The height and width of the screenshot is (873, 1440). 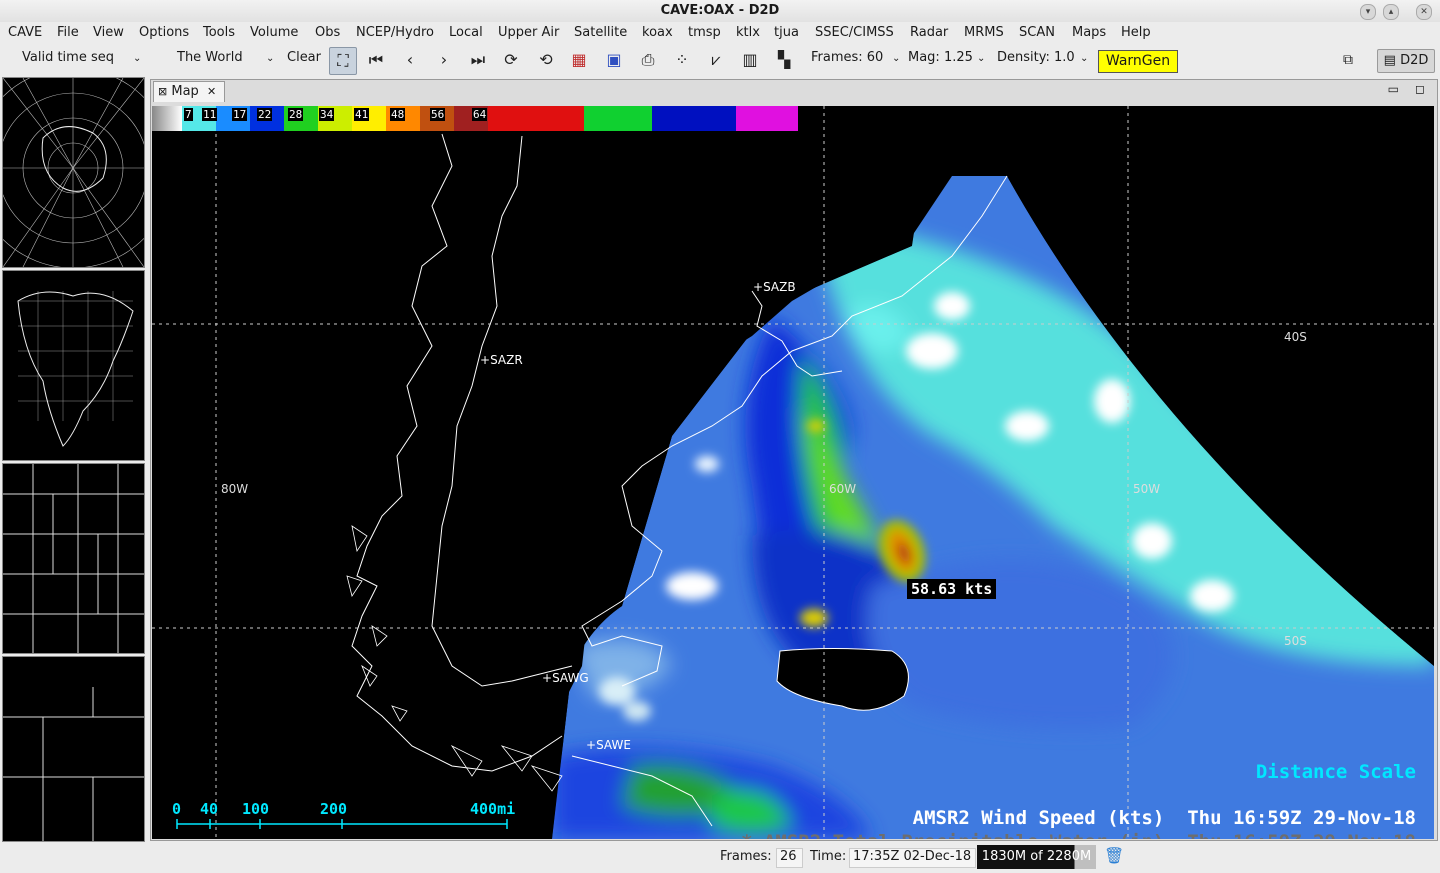 What do you see at coordinates (750, 60) in the screenshot?
I see `panel-layout-icon: ▥` at bounding box center [750, 60].